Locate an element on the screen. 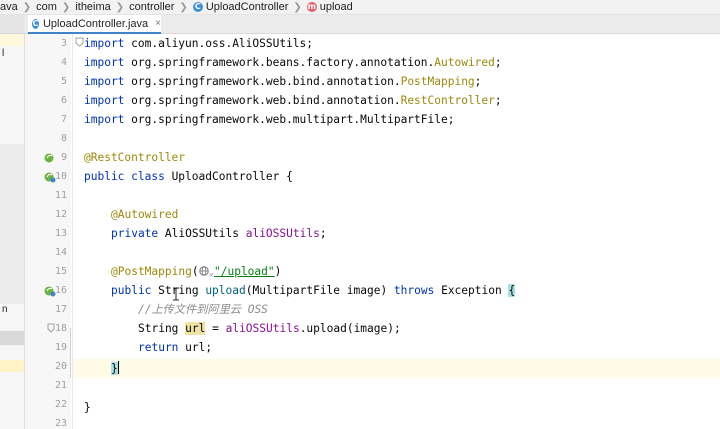 The width and height of the screenshot is (720, 429). mouse-ibeam-icon is located at coordinates (176, 294).